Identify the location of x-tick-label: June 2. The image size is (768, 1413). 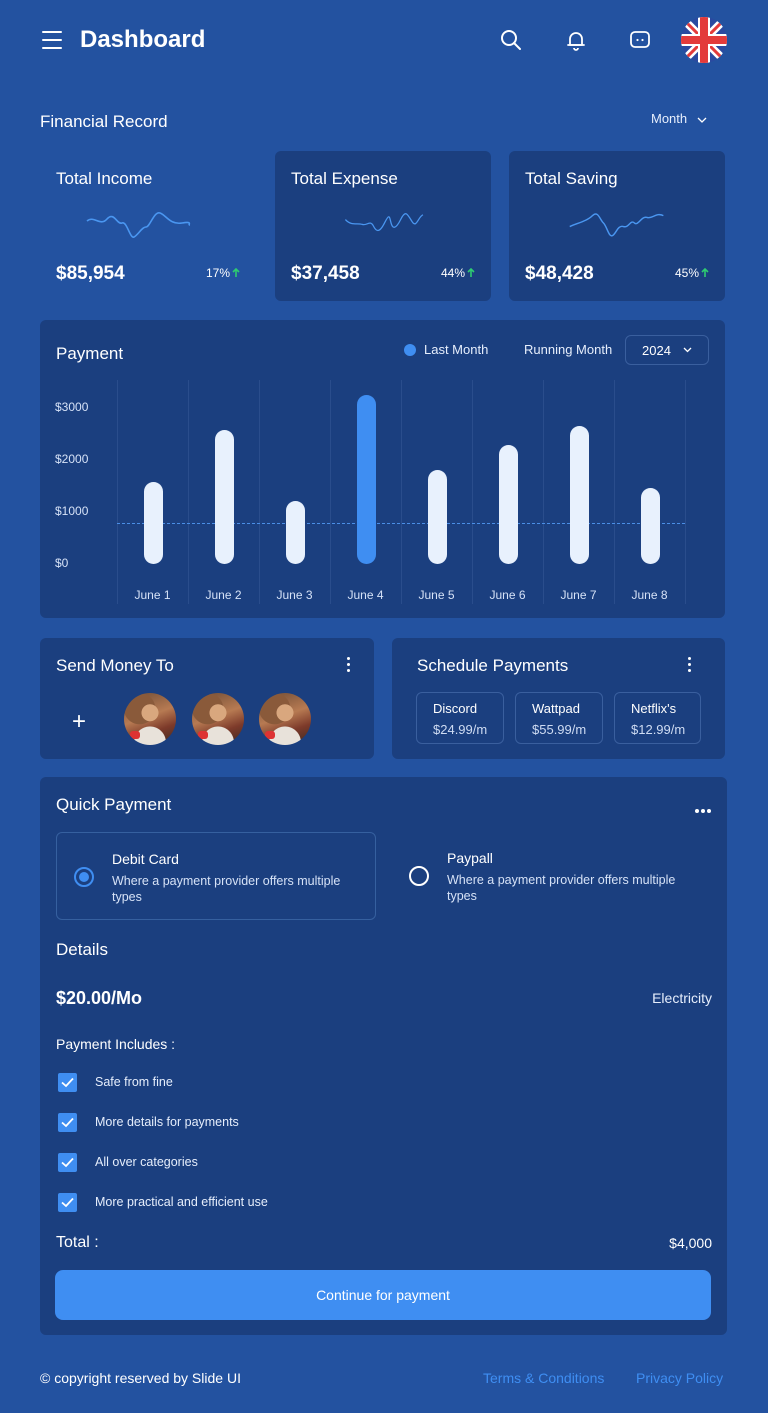
(223, 595).